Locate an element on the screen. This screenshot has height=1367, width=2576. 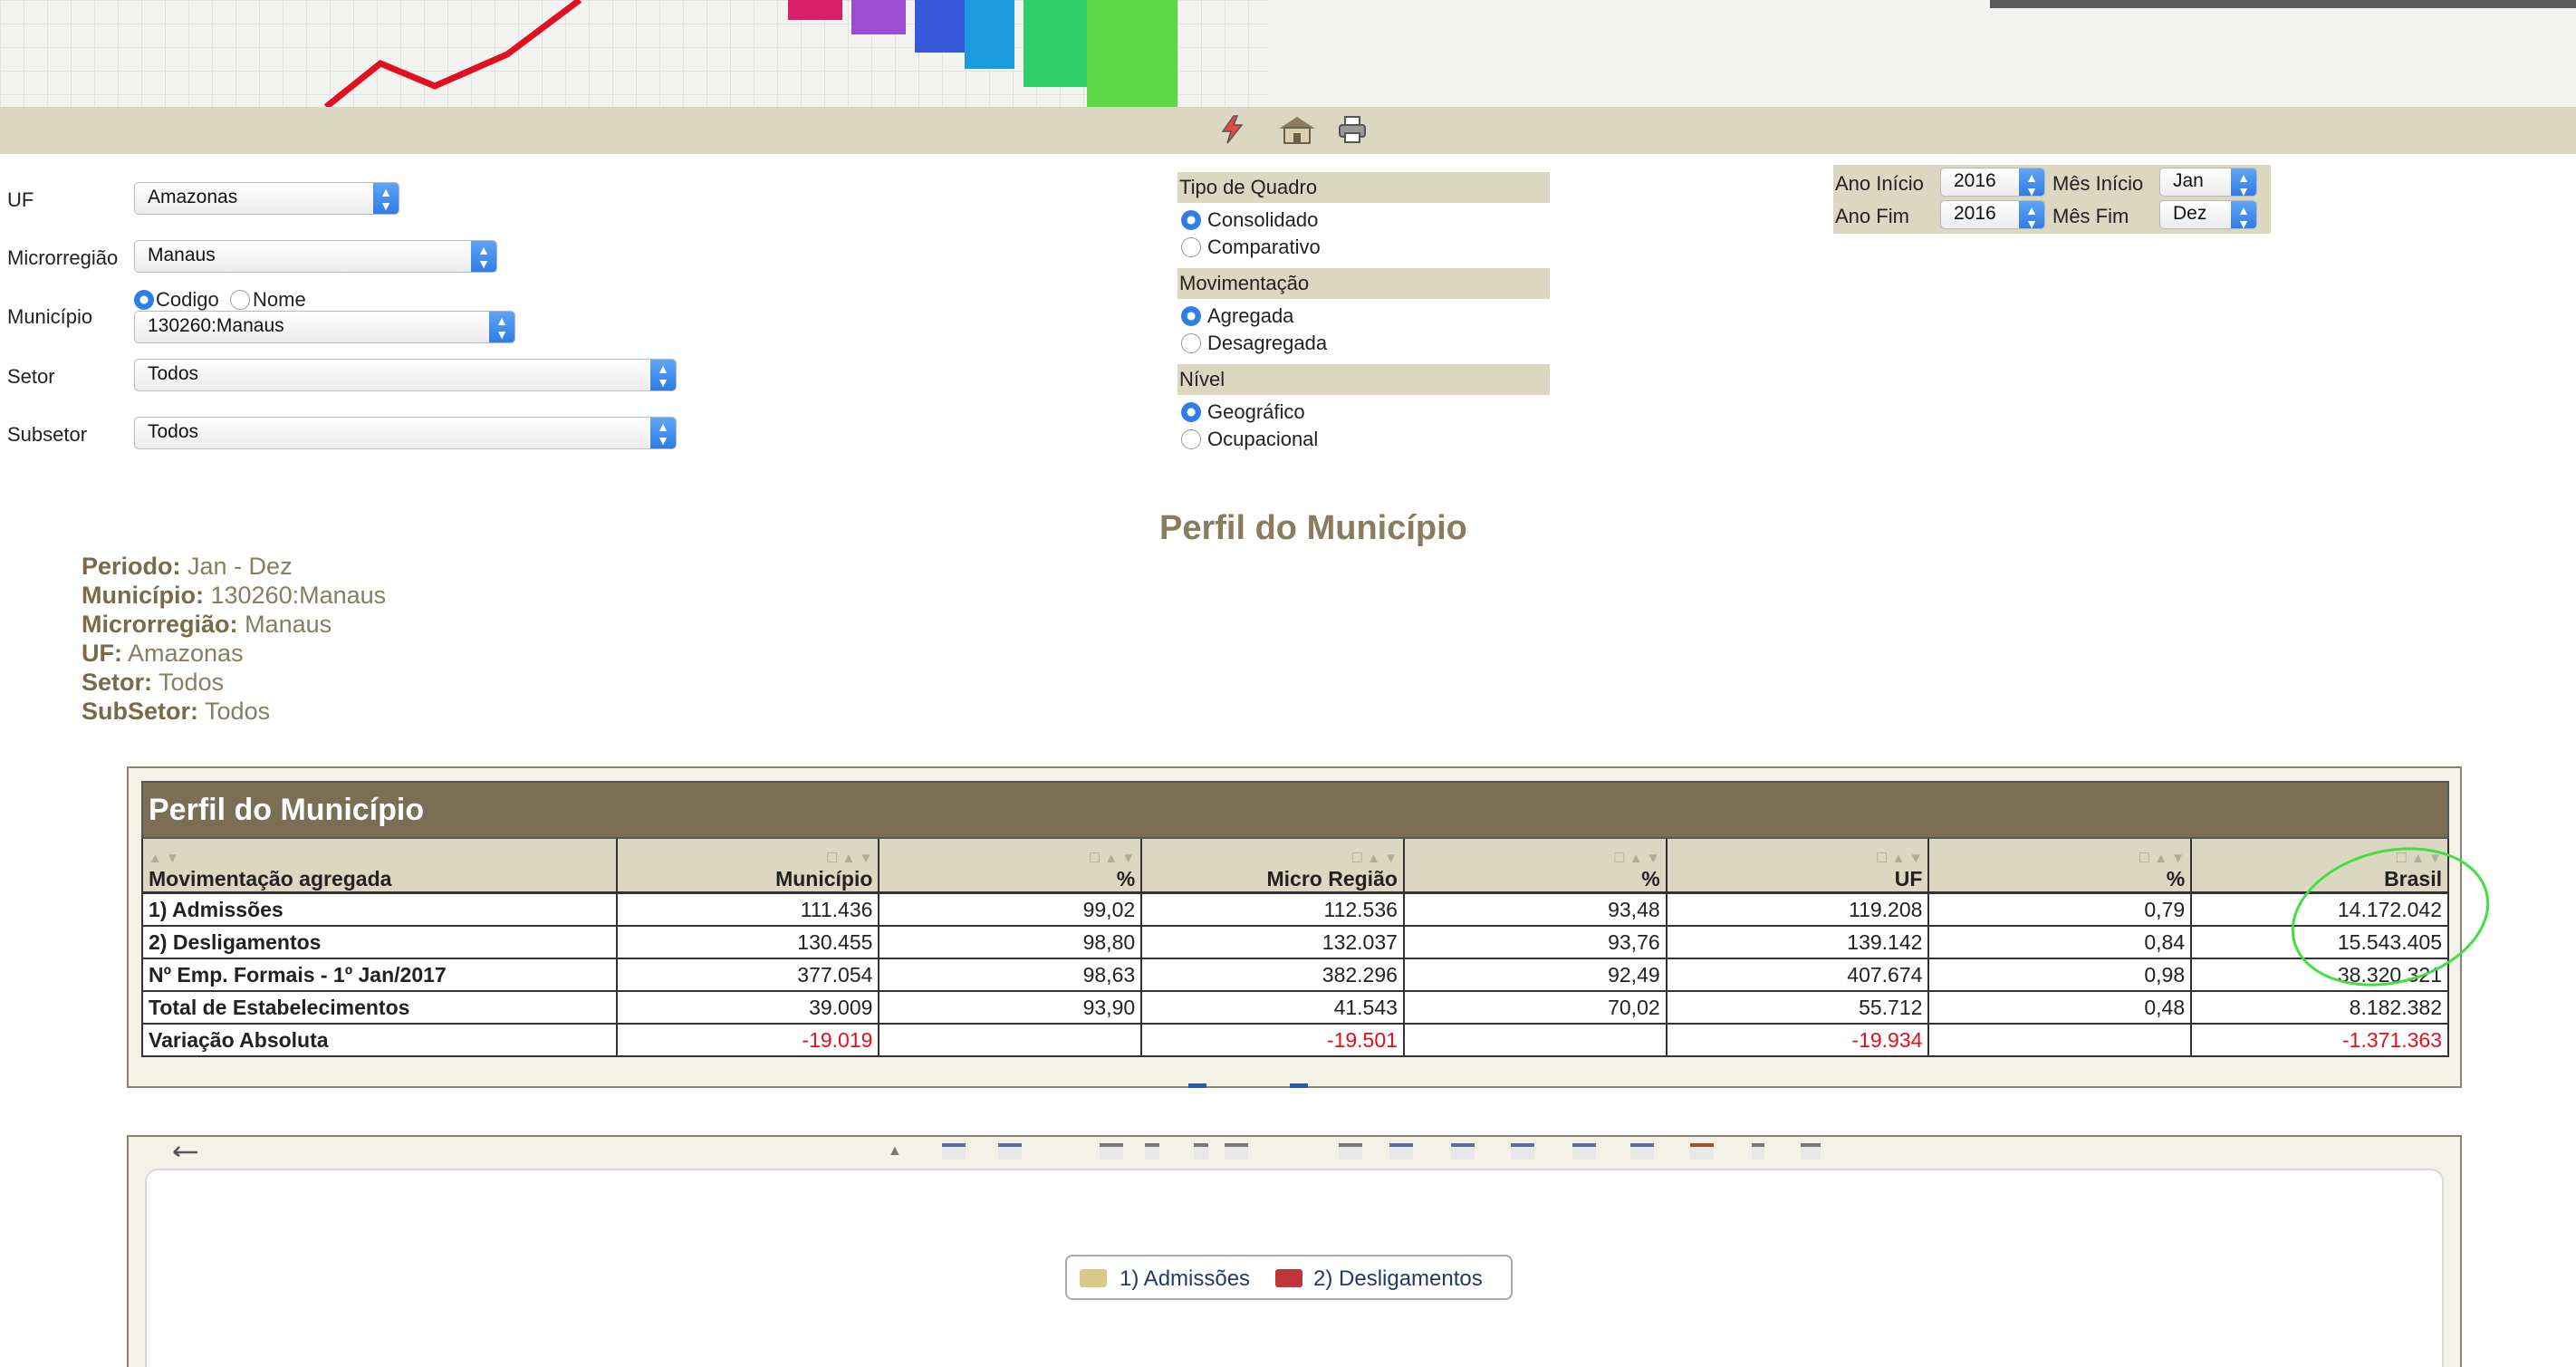
nivel-header: Nível is located at coordinates (1363, 380).